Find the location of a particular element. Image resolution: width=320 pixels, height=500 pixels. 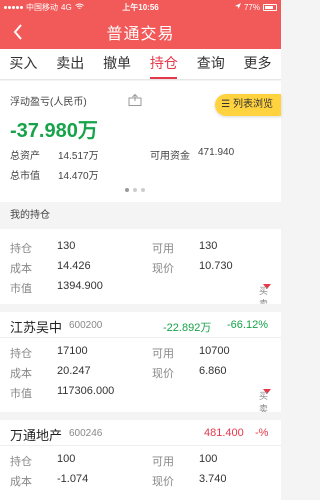

tab-buy: 买入 is located at coordinates (23, 64).